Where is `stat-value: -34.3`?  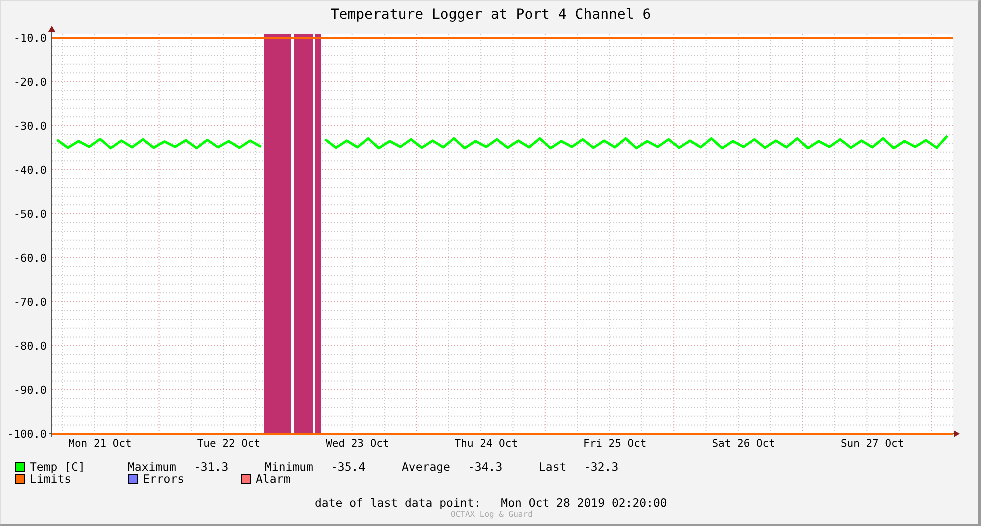 stat-value: -34.3 is located at coordinates (486, 467).